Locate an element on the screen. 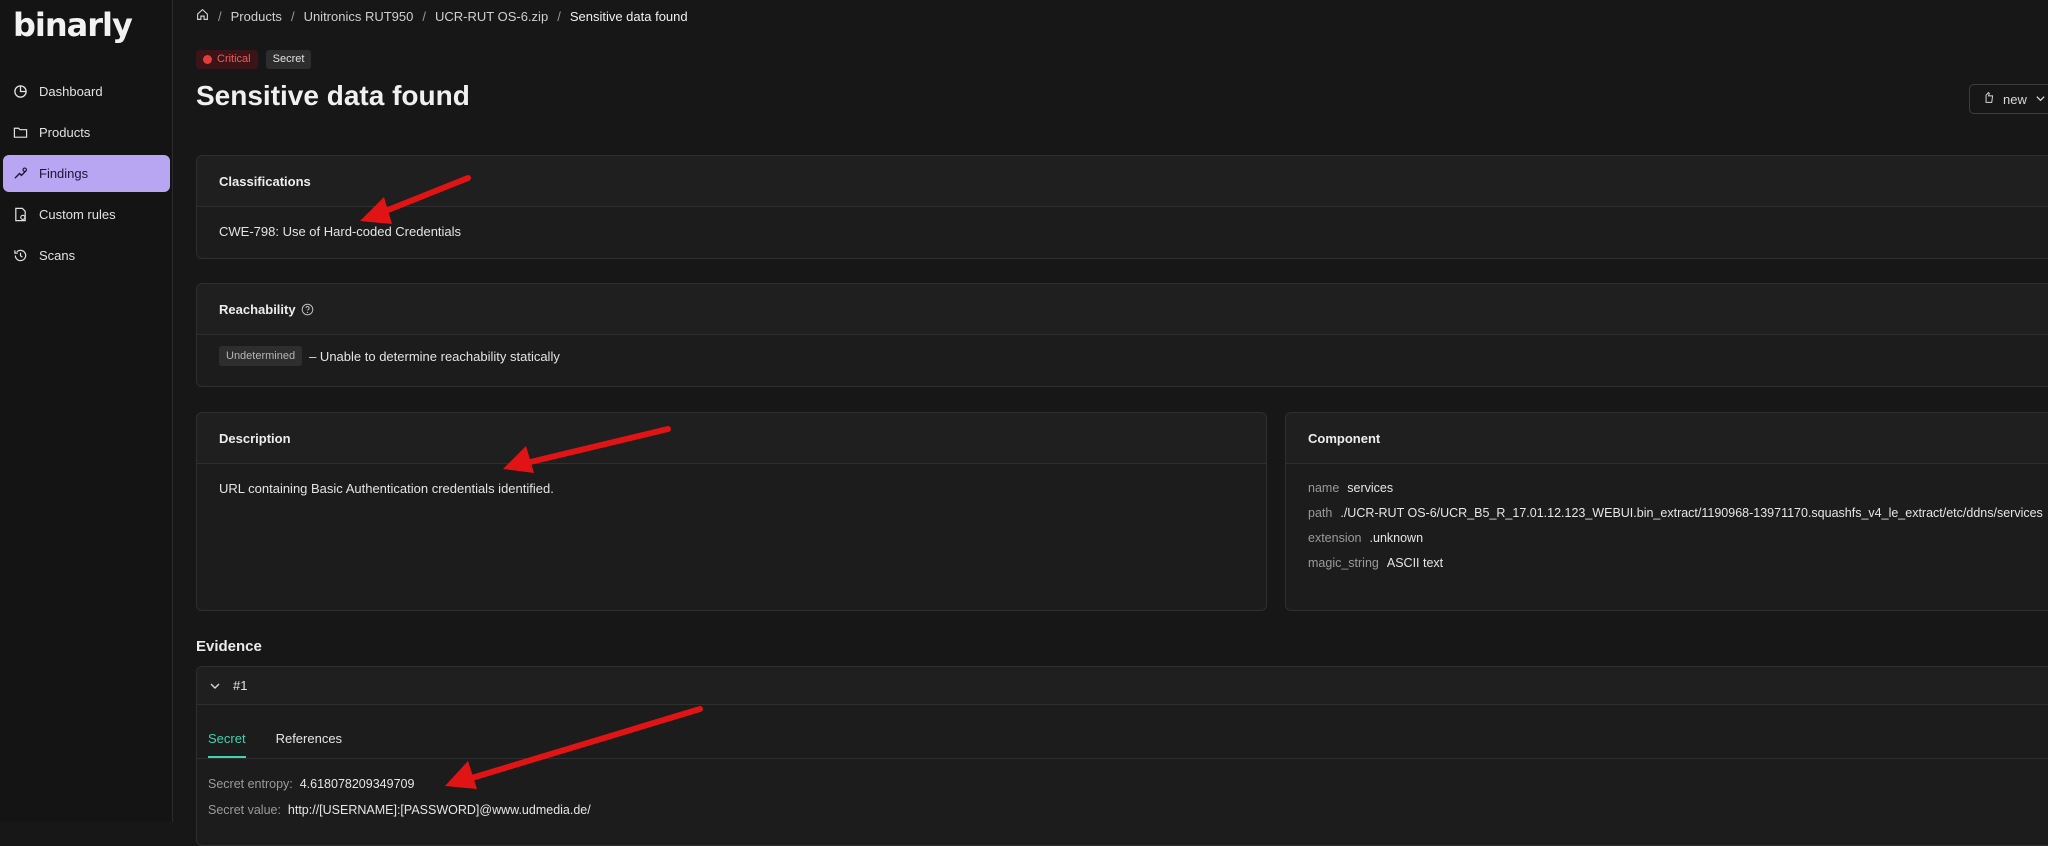  status-label: new is located at coordinates (2015, 99).